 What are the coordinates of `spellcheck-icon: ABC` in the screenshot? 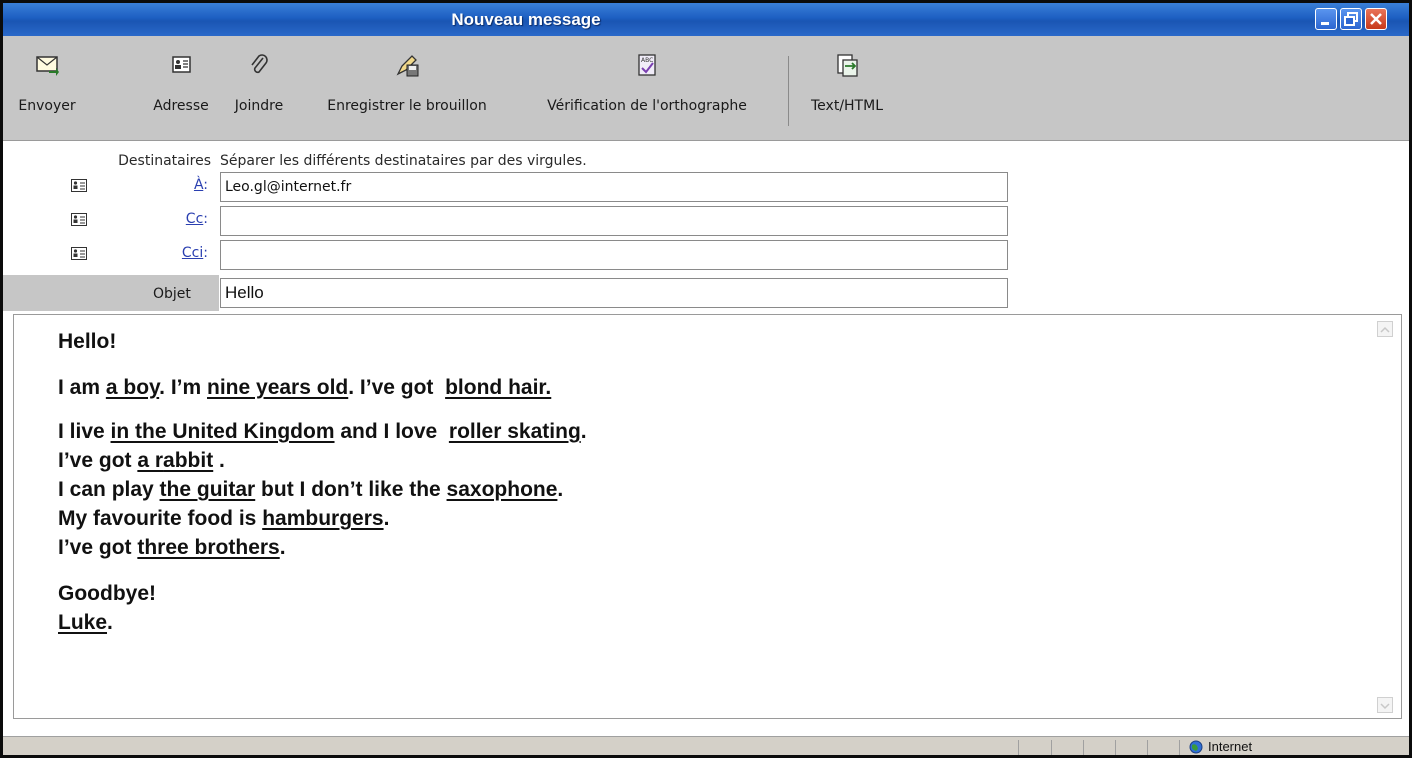 It's located at (647, 65).